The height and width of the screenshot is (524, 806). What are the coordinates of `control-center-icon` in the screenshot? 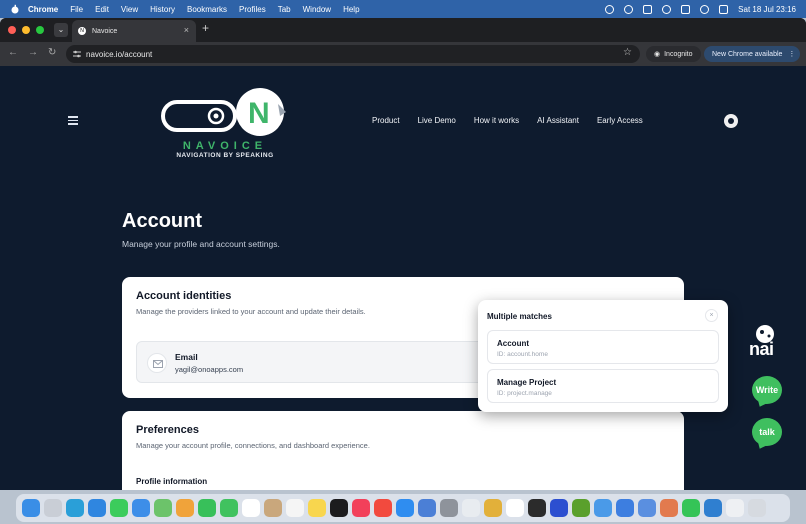 It's located at (724, 9).